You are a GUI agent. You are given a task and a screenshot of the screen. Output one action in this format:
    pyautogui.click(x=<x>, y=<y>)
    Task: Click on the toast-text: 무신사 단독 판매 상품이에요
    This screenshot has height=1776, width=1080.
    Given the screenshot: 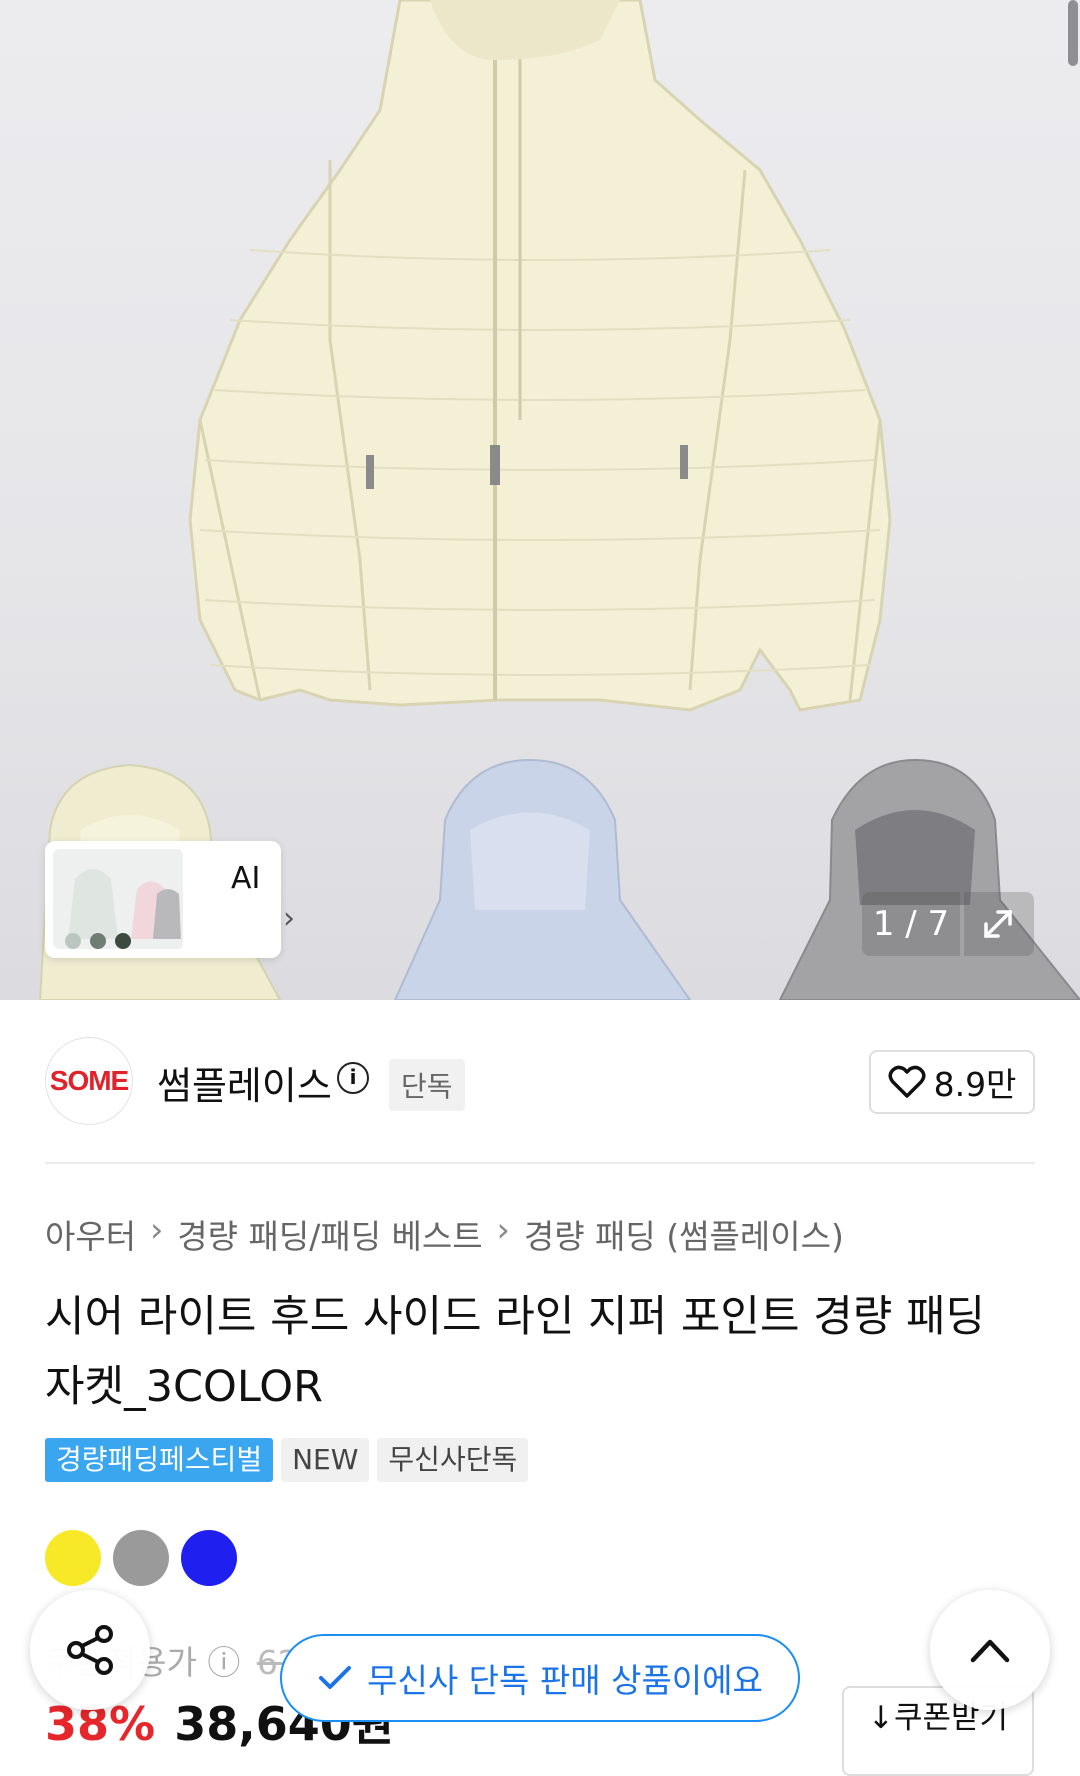 What is the action you would take?
    pyautogui.click(x=565, y=1680)
    